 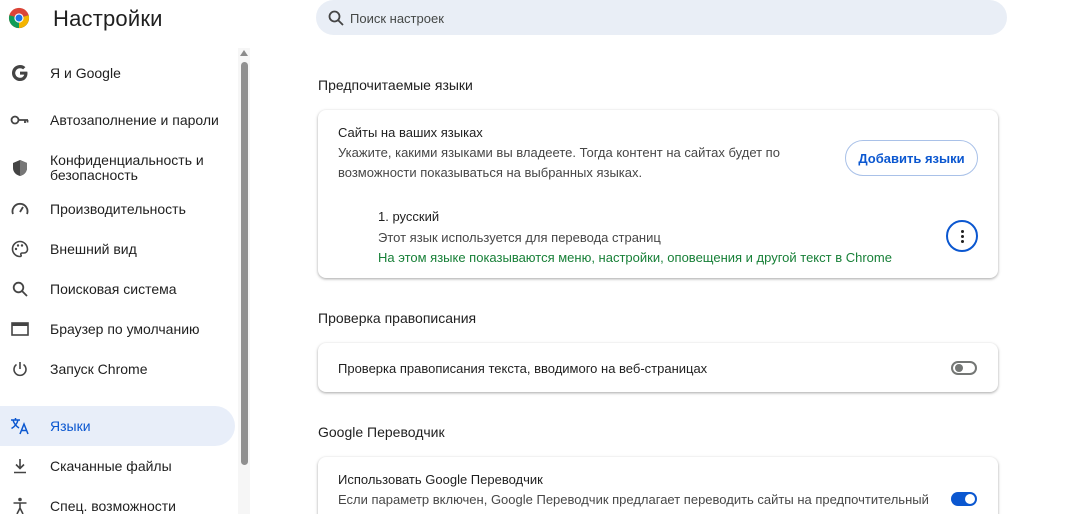 What do you see at coordinates (108, 18) in the screenshot?
I see `app-title: Настройки` at bounding box center [108, 18].